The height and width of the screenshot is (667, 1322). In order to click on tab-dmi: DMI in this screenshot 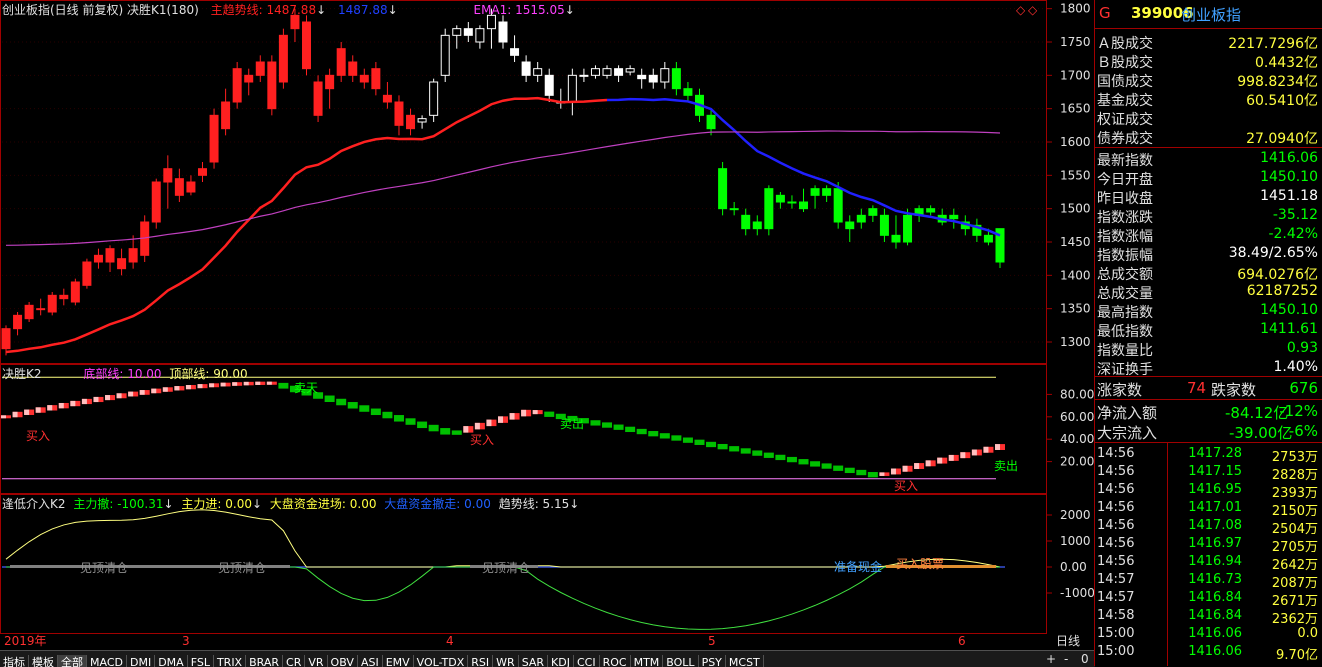, I will do `click(141, 661)`.